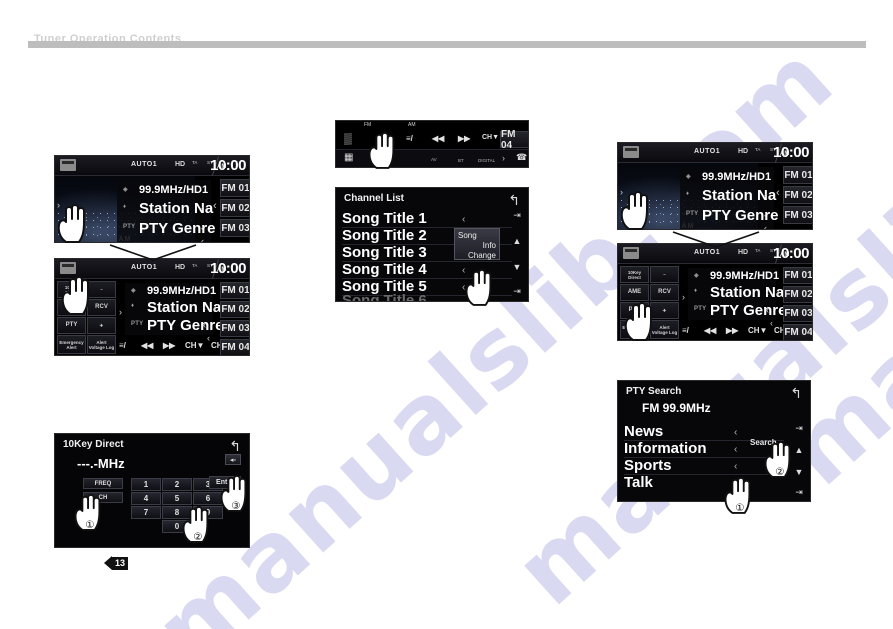 The image size is (893, 629). I want to click on equalizer-icon: ▒, so click(348, 139).